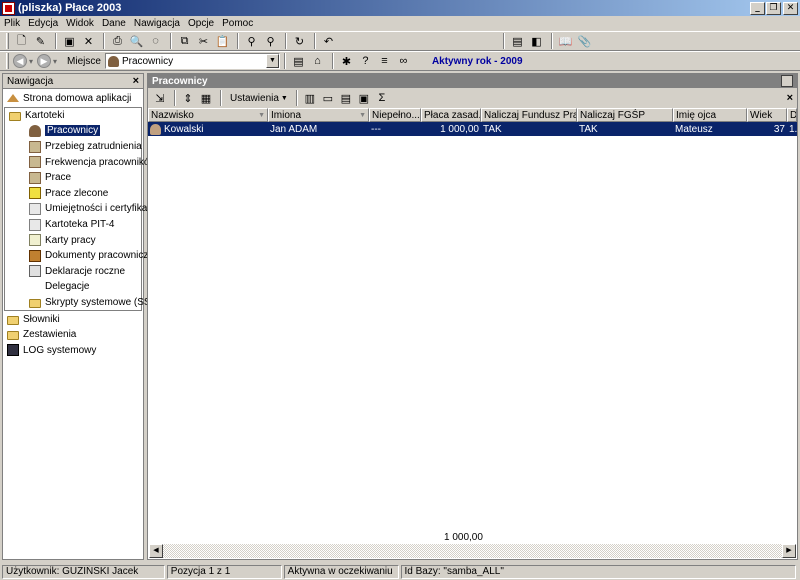  What do you see at coordinates (44, 61) in the screenshot?
I see `forward-icon: ▶` at bounding box center [44, 61].